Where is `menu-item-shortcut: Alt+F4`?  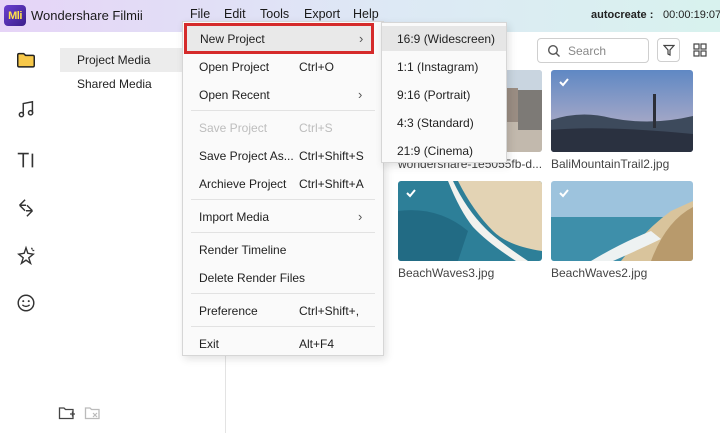 menu-item-shortcut: Alt+F4 is located at coordinates (317, 344).